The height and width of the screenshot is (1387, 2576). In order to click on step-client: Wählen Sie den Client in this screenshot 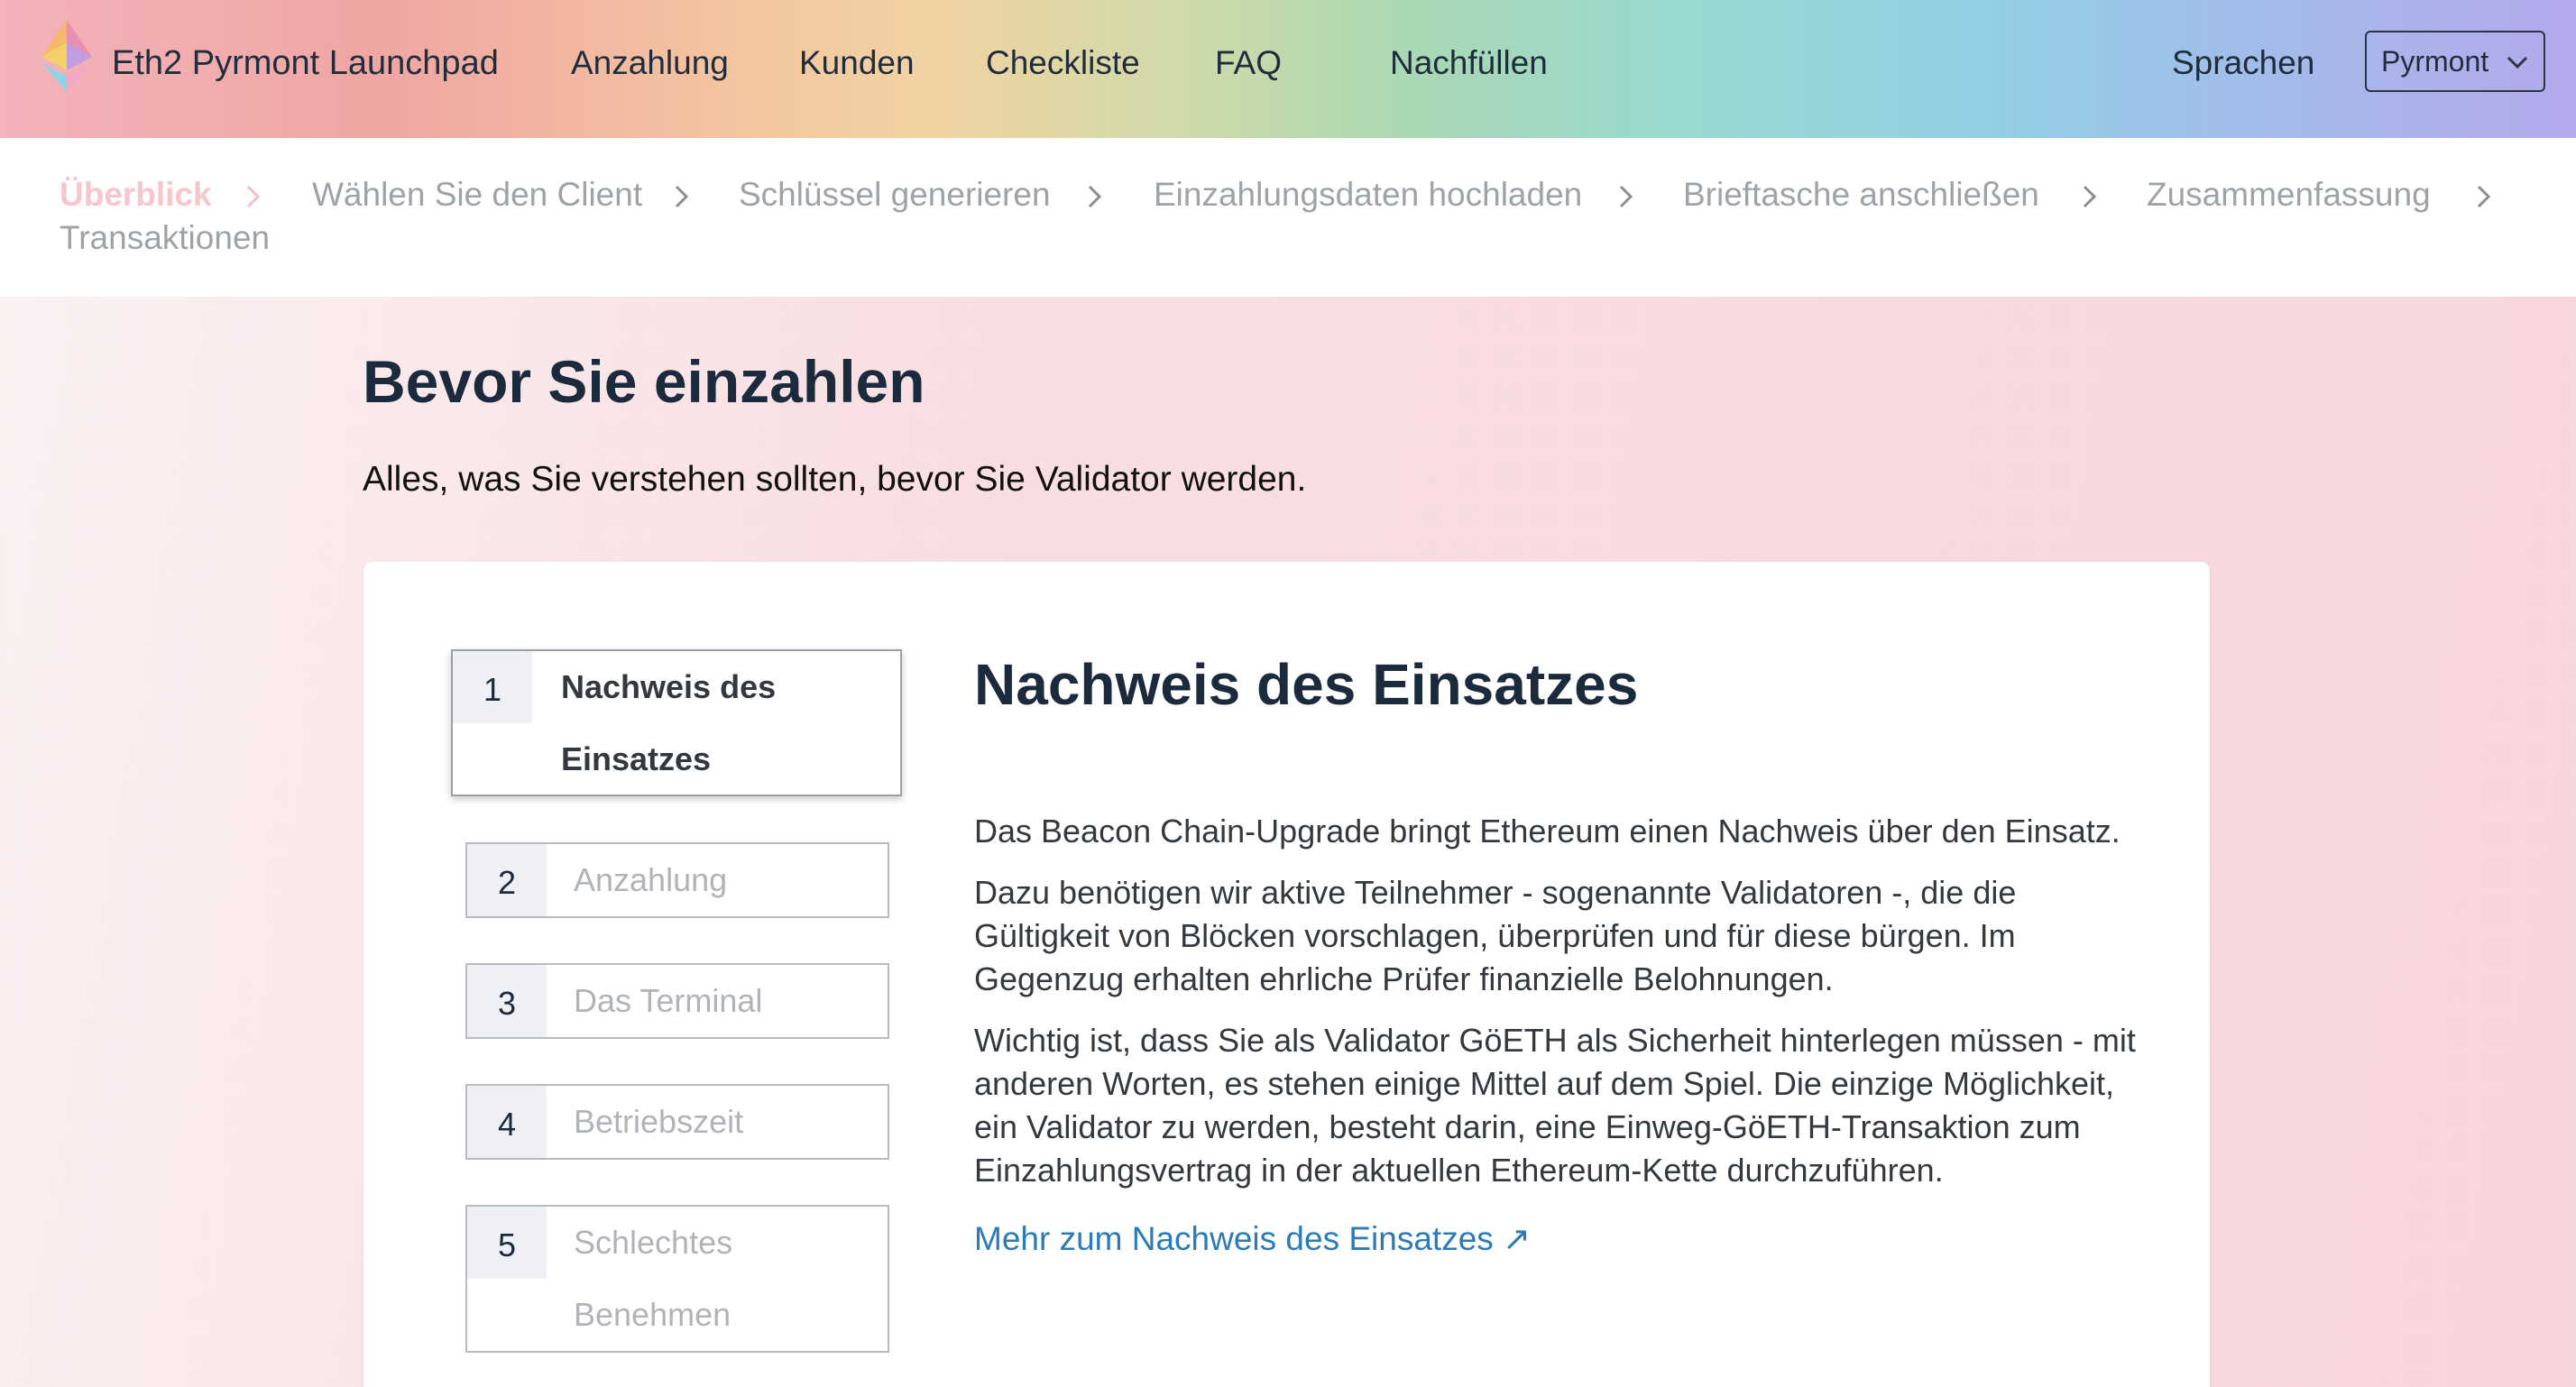, I will do `click(477, 195)`.